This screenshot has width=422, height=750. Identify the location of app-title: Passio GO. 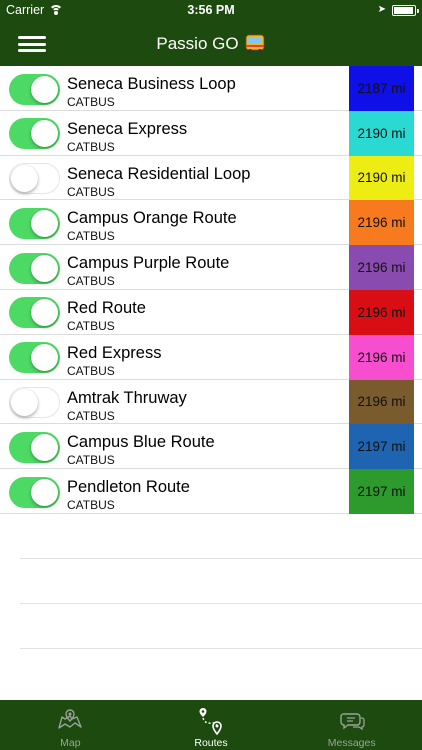
(197, 43).